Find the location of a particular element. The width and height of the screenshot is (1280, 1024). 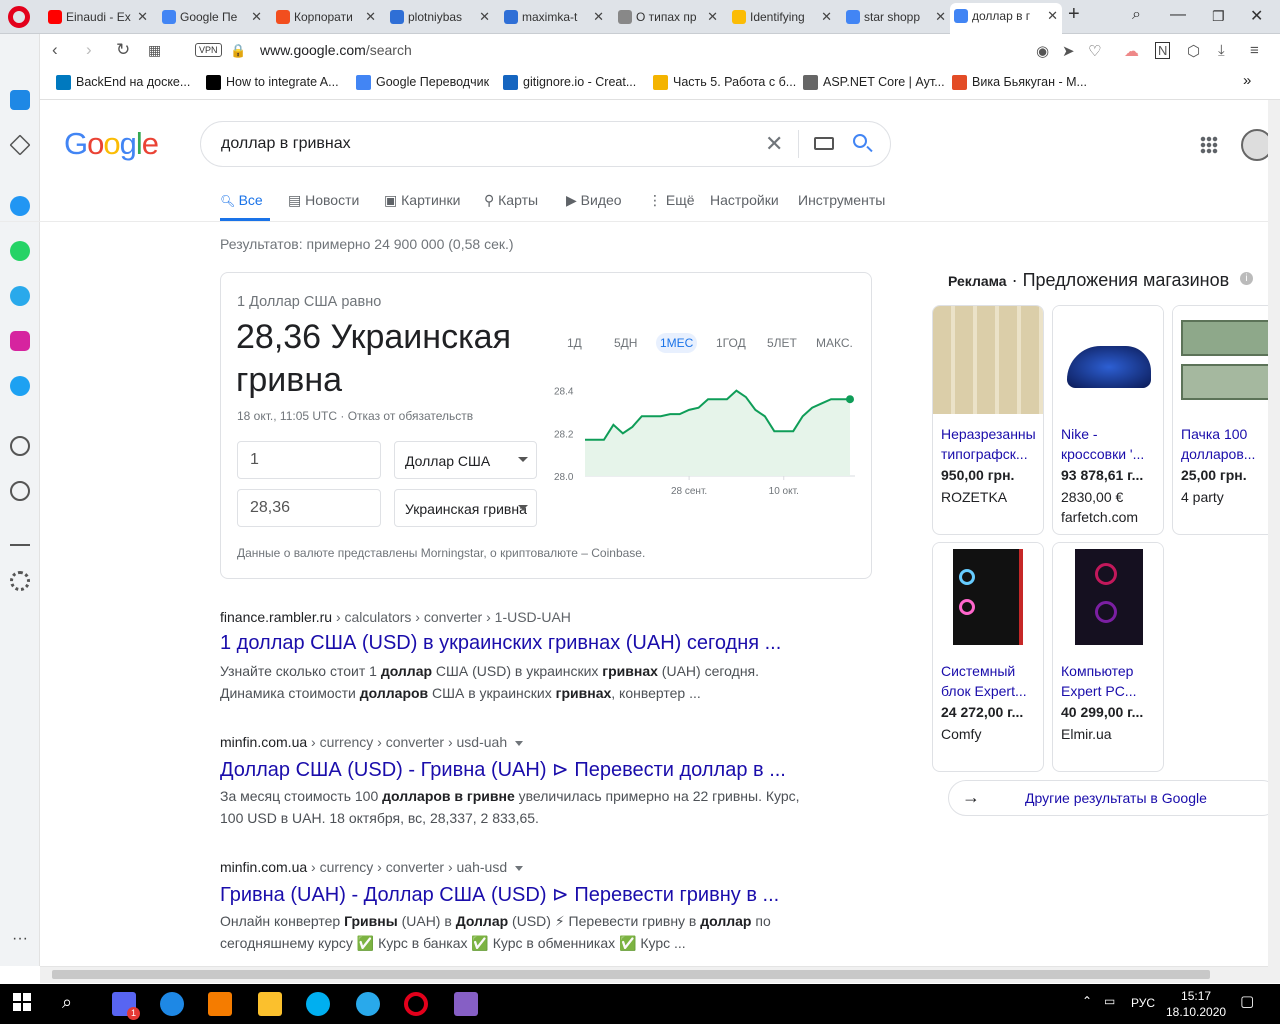

browser-tab: О типах пр ✕ is located at coordinates (668, 17).